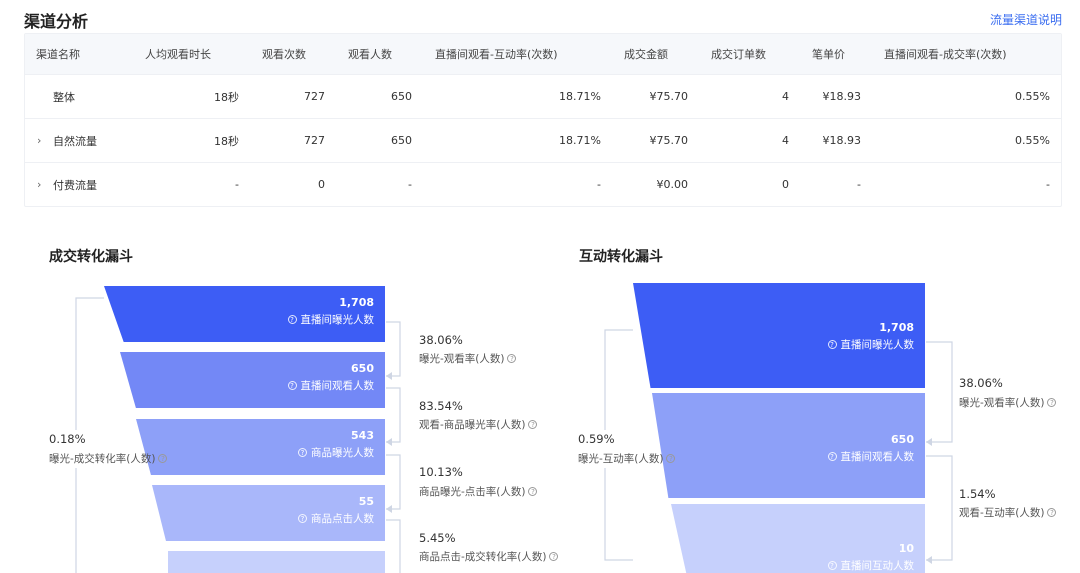 This screenshot has height=573, width=1080. I want to click on step-rate: 5.45%, so click(437, 538).